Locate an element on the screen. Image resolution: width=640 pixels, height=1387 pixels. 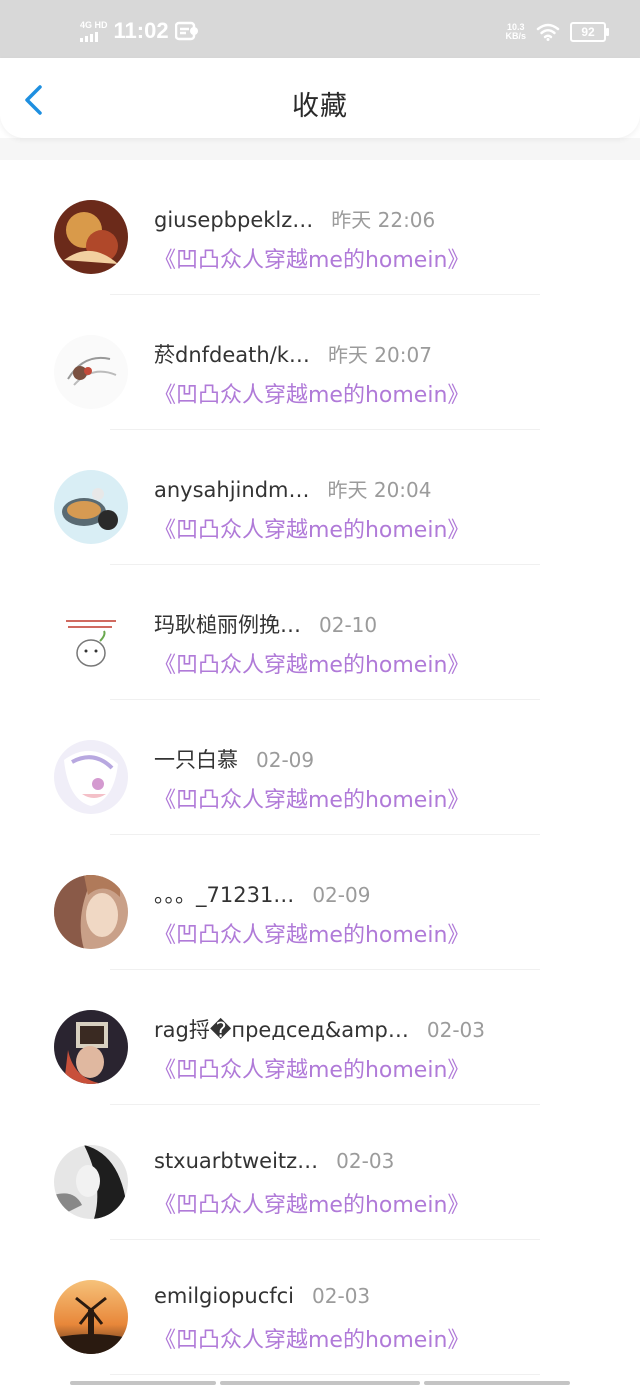
status-bar: 4G HD 11:02 10.3 KB/s 92 is located at coordinates (320, 29).